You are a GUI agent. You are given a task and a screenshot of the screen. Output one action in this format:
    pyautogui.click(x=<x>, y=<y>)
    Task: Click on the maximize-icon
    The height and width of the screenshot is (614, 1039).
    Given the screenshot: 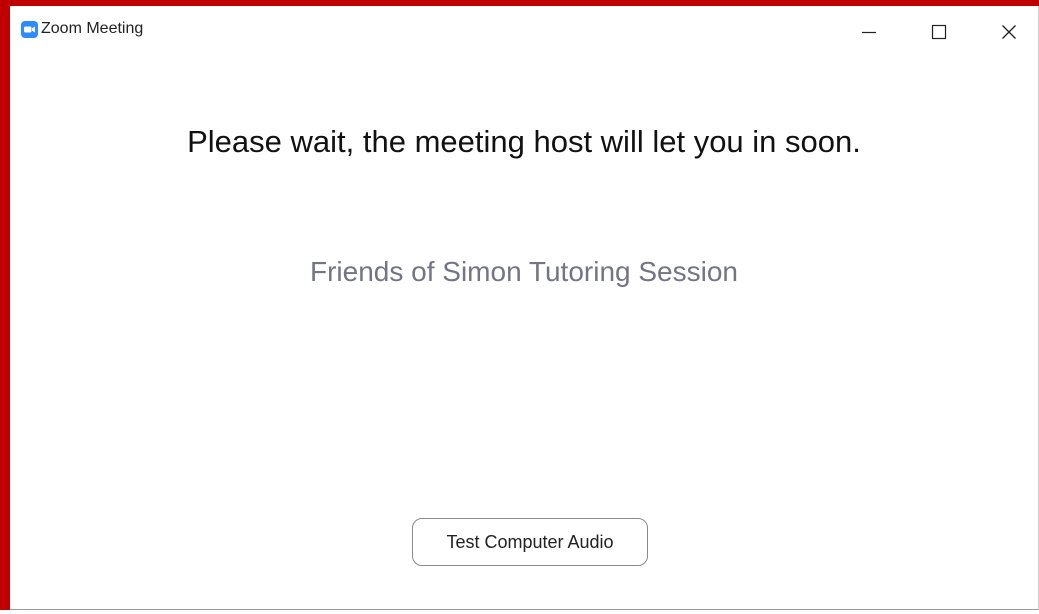 What is the action you would take?
    pyautogui.click(x=939, y=32)
    